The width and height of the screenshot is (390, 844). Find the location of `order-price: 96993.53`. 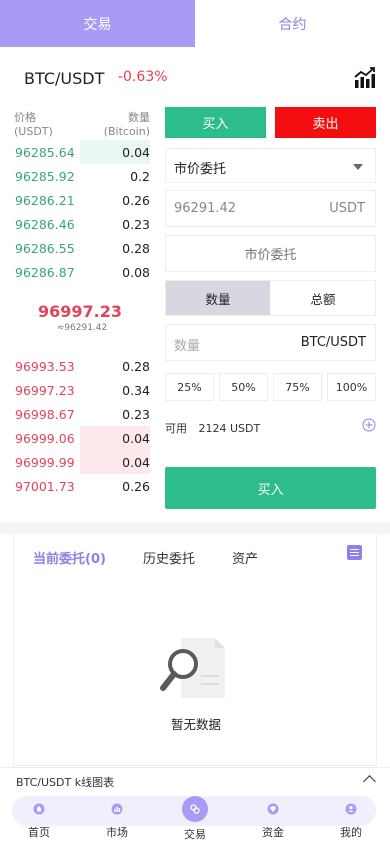

order-price: 96993.53 is located at coordinates (45, 366).